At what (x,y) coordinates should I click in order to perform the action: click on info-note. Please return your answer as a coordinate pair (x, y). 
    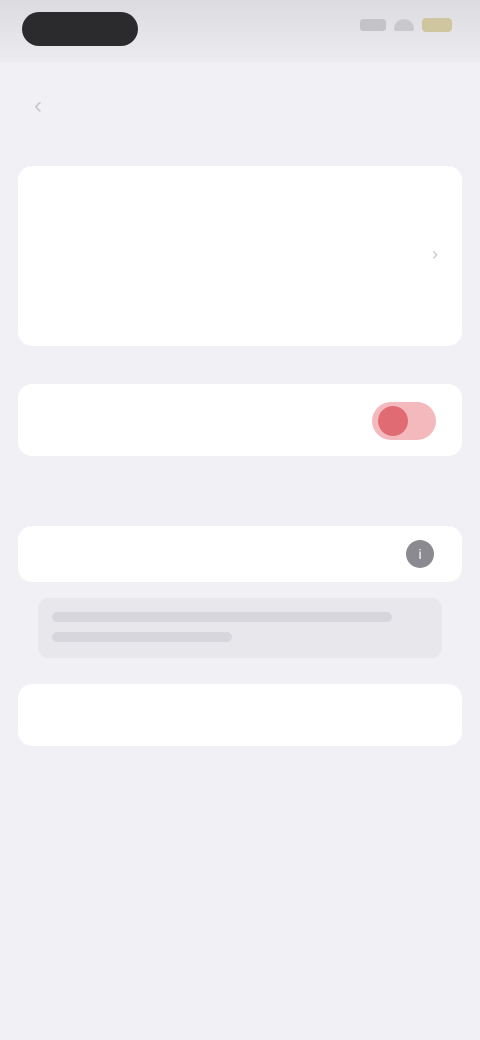
    Looking at the image, I should click on (240, 628).